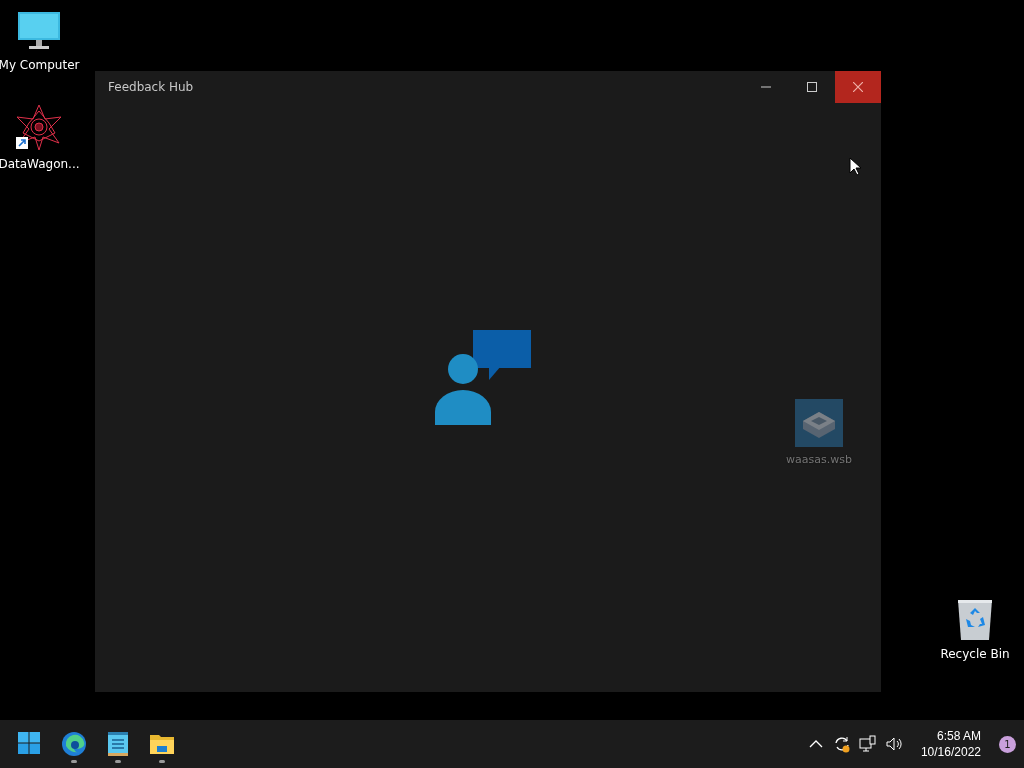 Image resolution: width=1024 pixels, height=768 pixels. What do you see at coordinates (162, 744) in the screenshot?
I see `folder-icon` at bounding box center [162, 744].